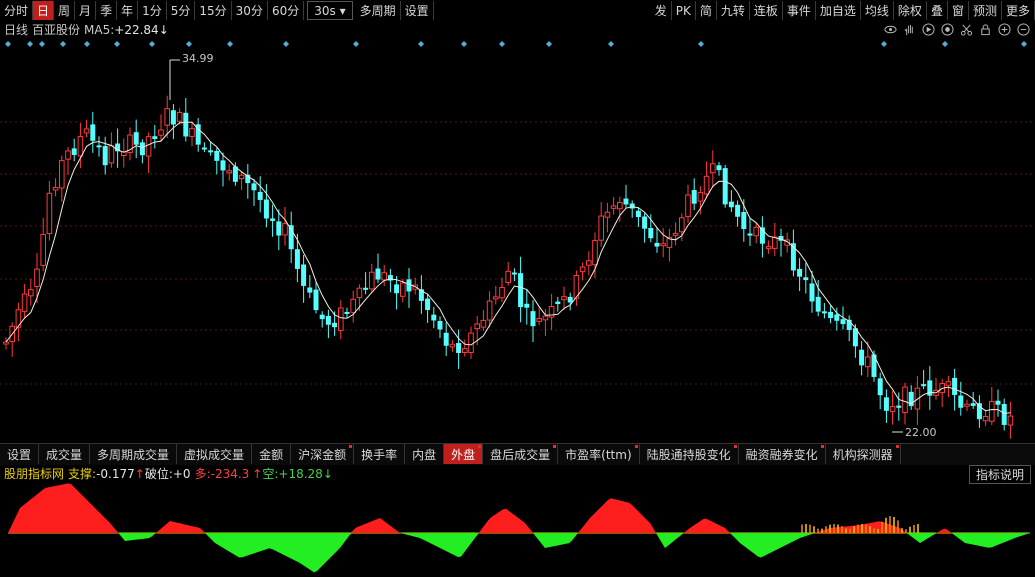 This screenshot has width=1035, height=577. I want to click on tool-button-2: 简, so click(706, 10).